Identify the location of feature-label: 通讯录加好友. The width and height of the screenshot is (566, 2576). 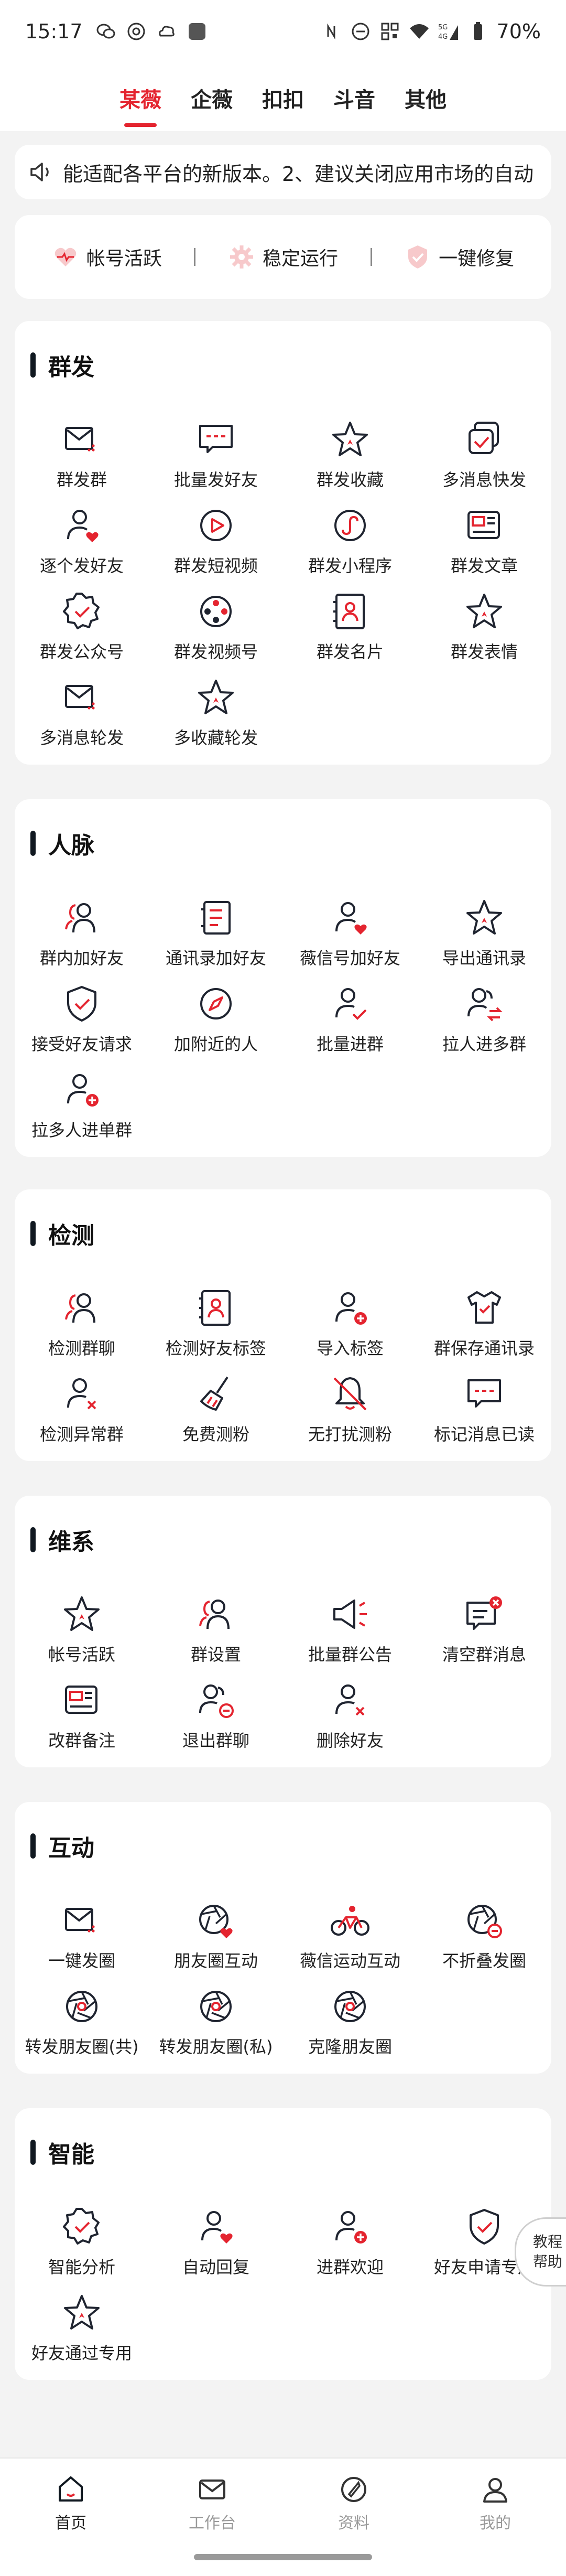
(215, 958).